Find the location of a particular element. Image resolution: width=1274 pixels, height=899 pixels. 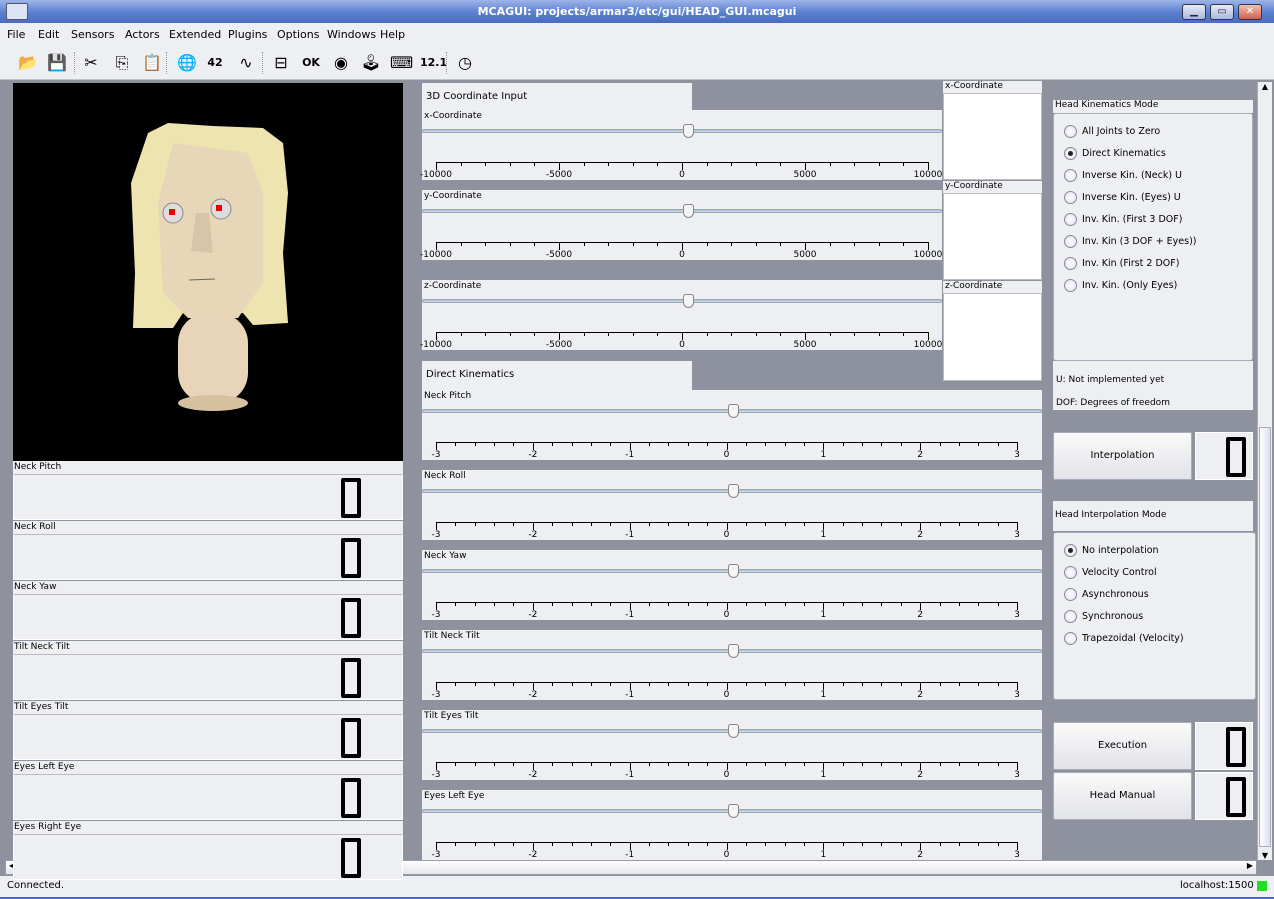

number-display-icon: 42 is located at coordinates (215, 63).